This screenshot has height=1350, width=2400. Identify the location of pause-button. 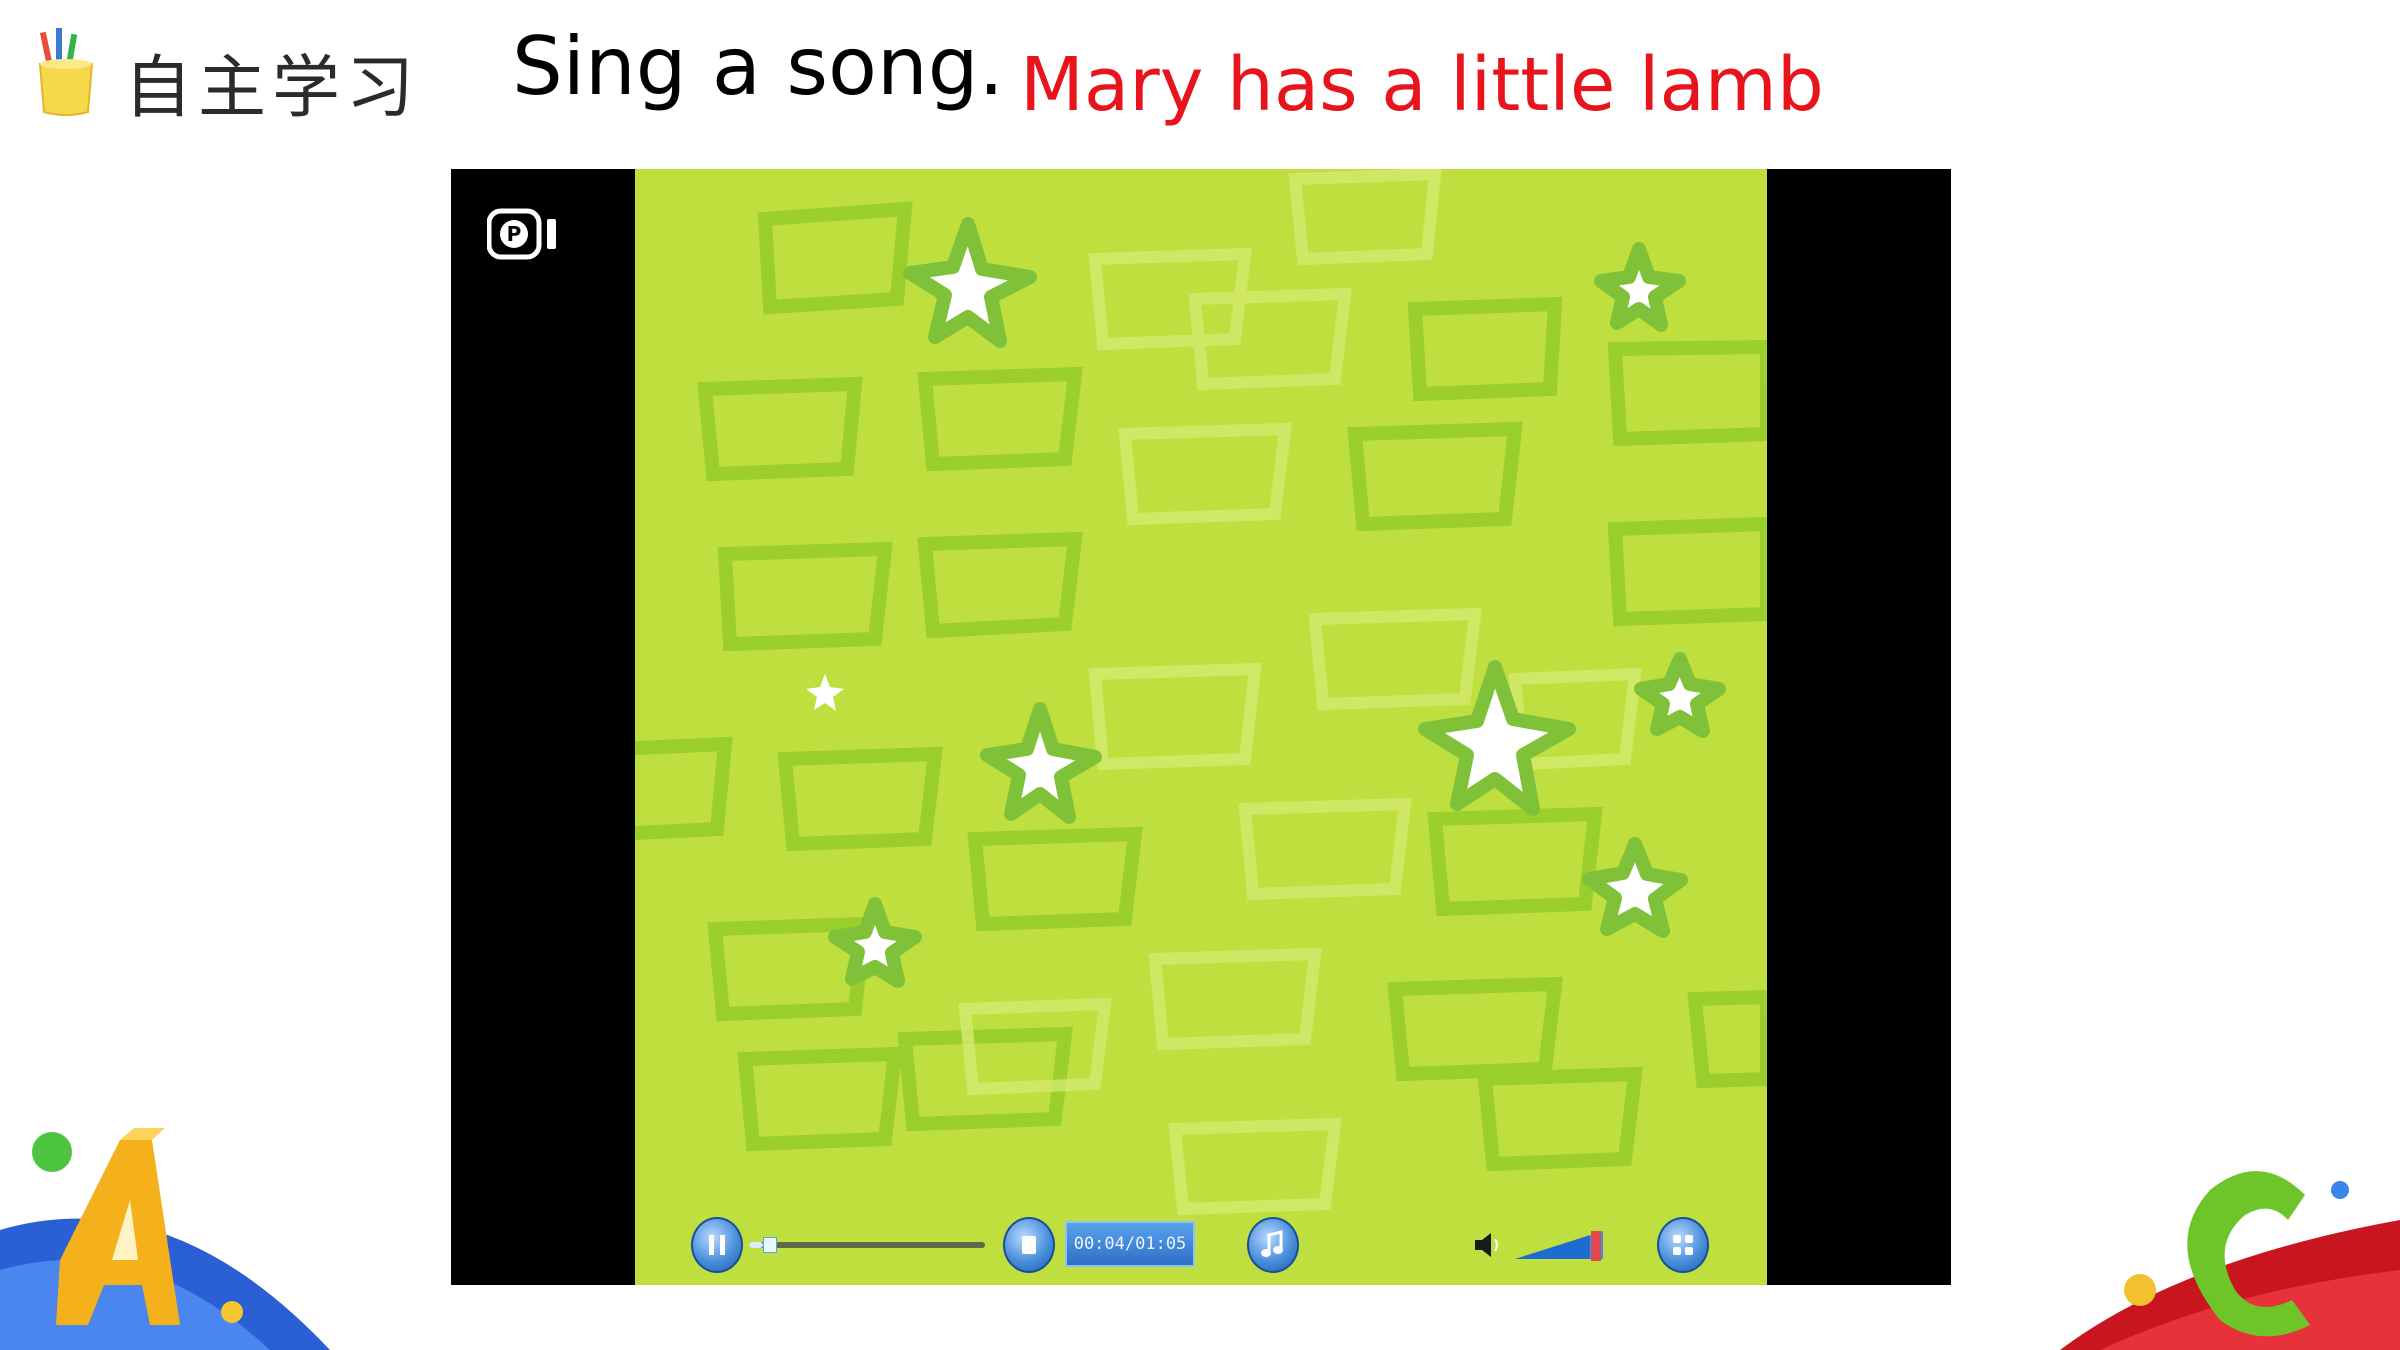
(717, 1245).